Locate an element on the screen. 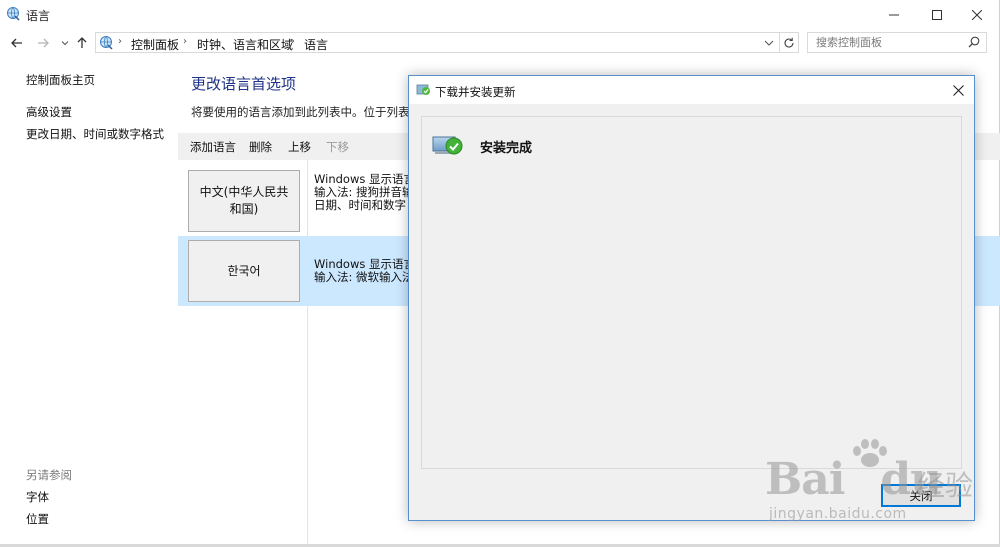  language-button-korean: 한국어 is located at coordinates (244, 271).